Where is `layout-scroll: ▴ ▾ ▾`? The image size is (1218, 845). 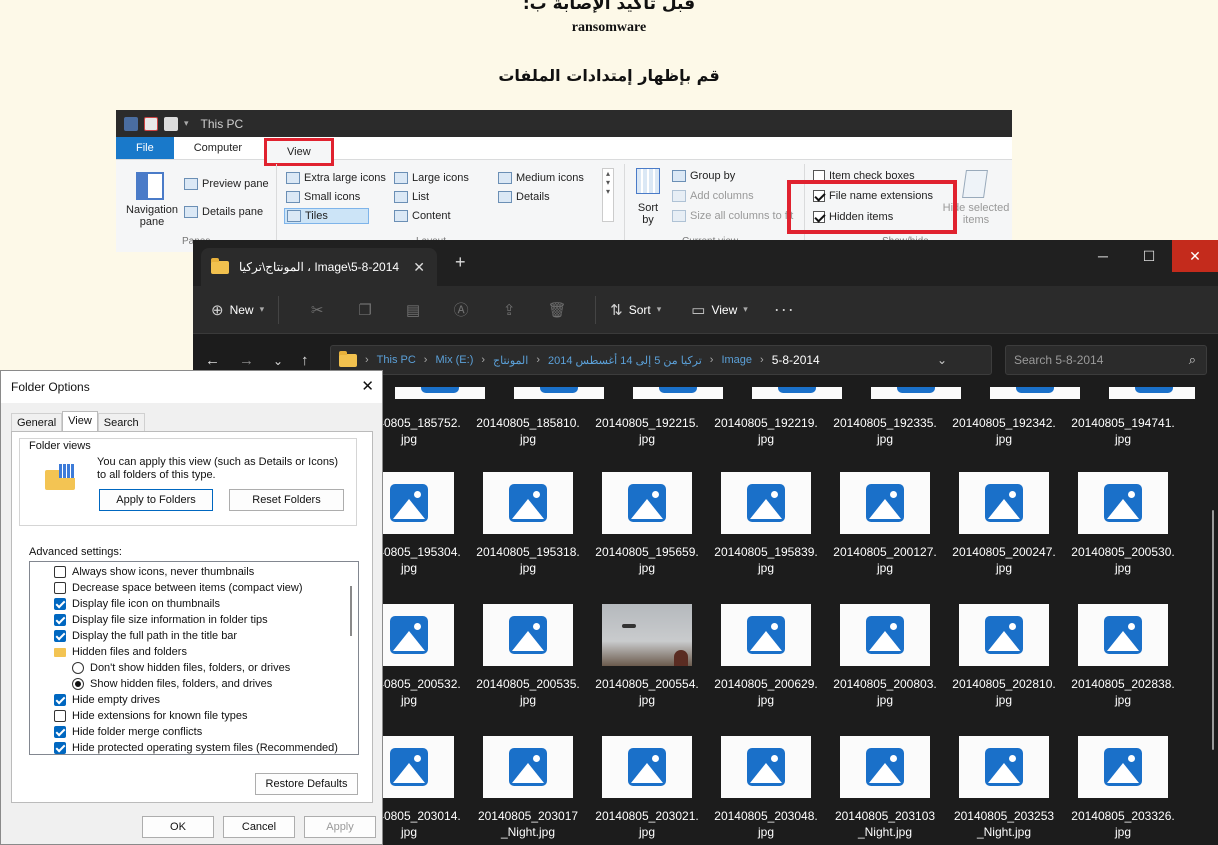
layout-scroll: ▴ ▾ ▾ is located at coordinates (608, 195).